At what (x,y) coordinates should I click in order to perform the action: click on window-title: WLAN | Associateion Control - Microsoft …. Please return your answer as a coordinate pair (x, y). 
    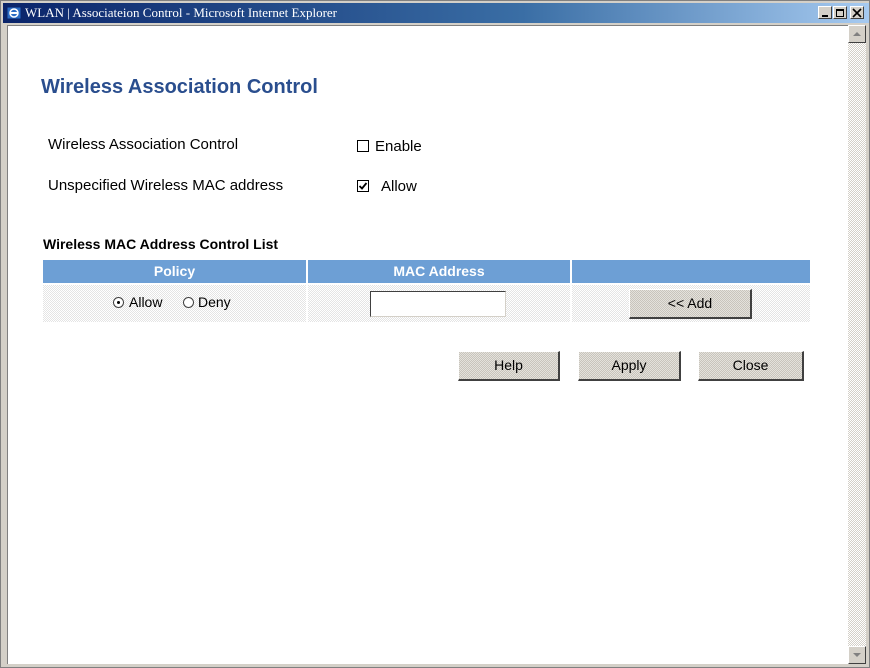
    Looking at the image, I should click on (181, 12).